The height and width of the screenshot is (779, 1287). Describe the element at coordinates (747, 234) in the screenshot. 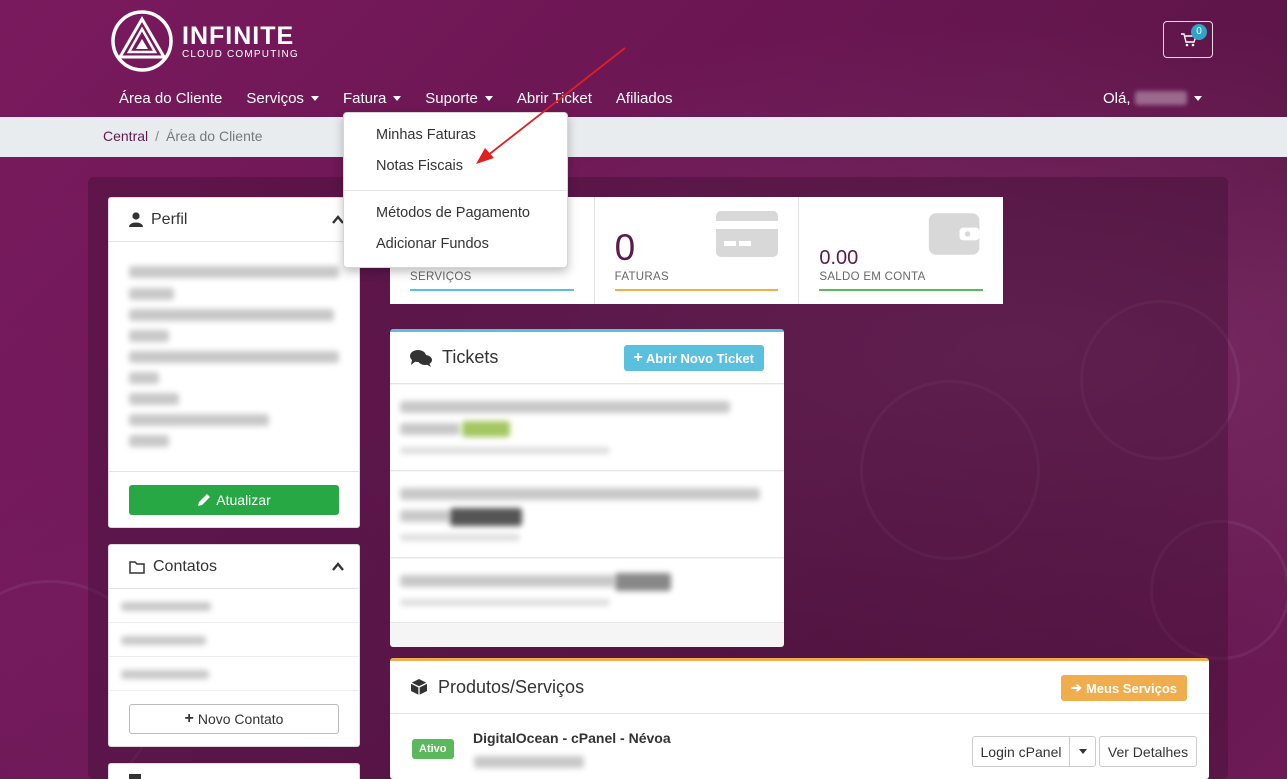

I see `credit-card-icon` at that location.